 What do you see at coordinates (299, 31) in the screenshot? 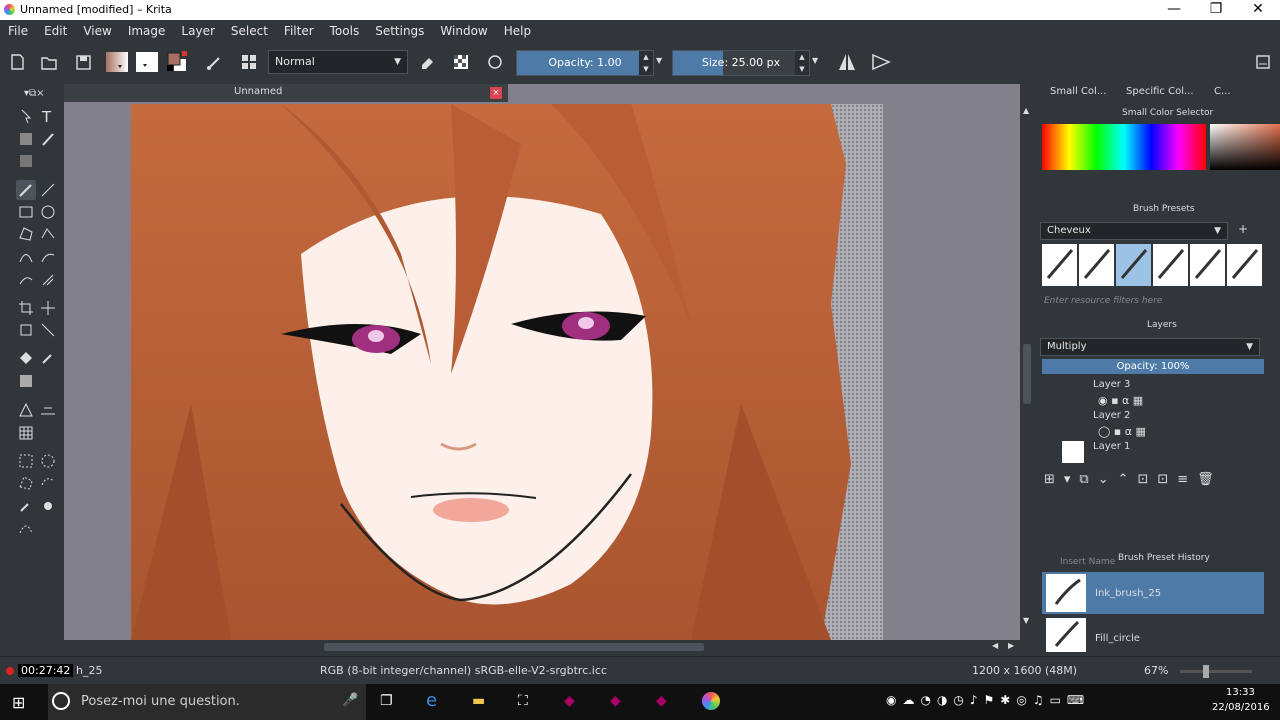
I see `menu-filter: Filter` at bounding box center [299, 31].